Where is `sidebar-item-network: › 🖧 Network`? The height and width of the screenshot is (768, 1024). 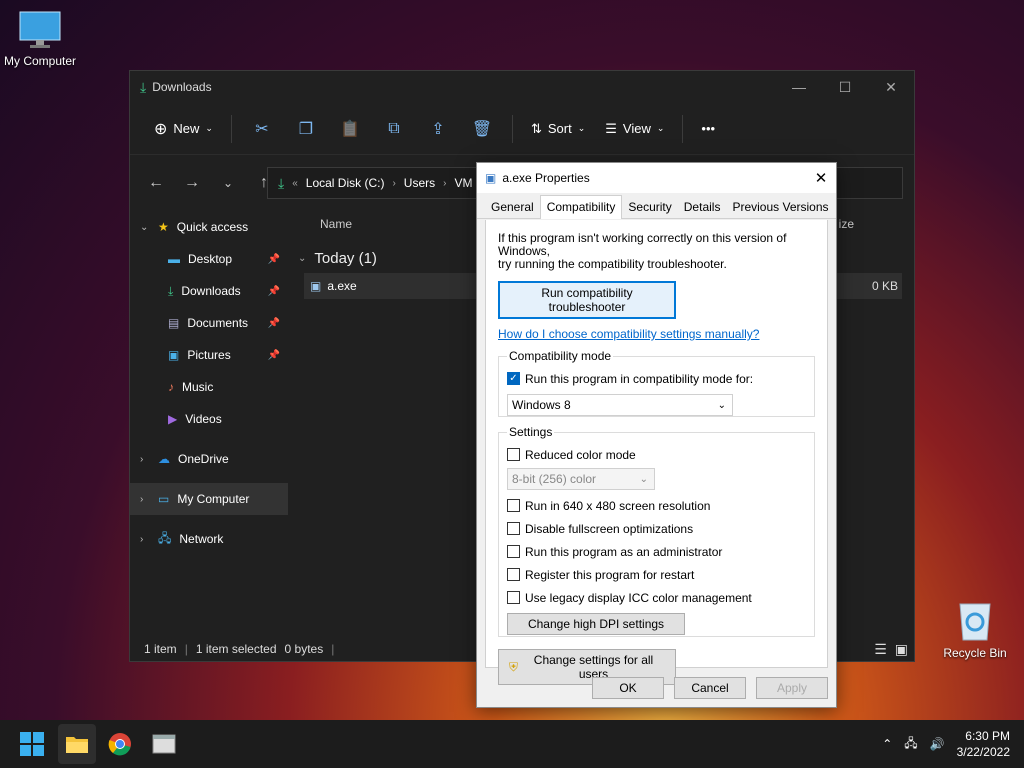
sidebar-item-network: › 🖧 Network is located at coordinates (209, 539).